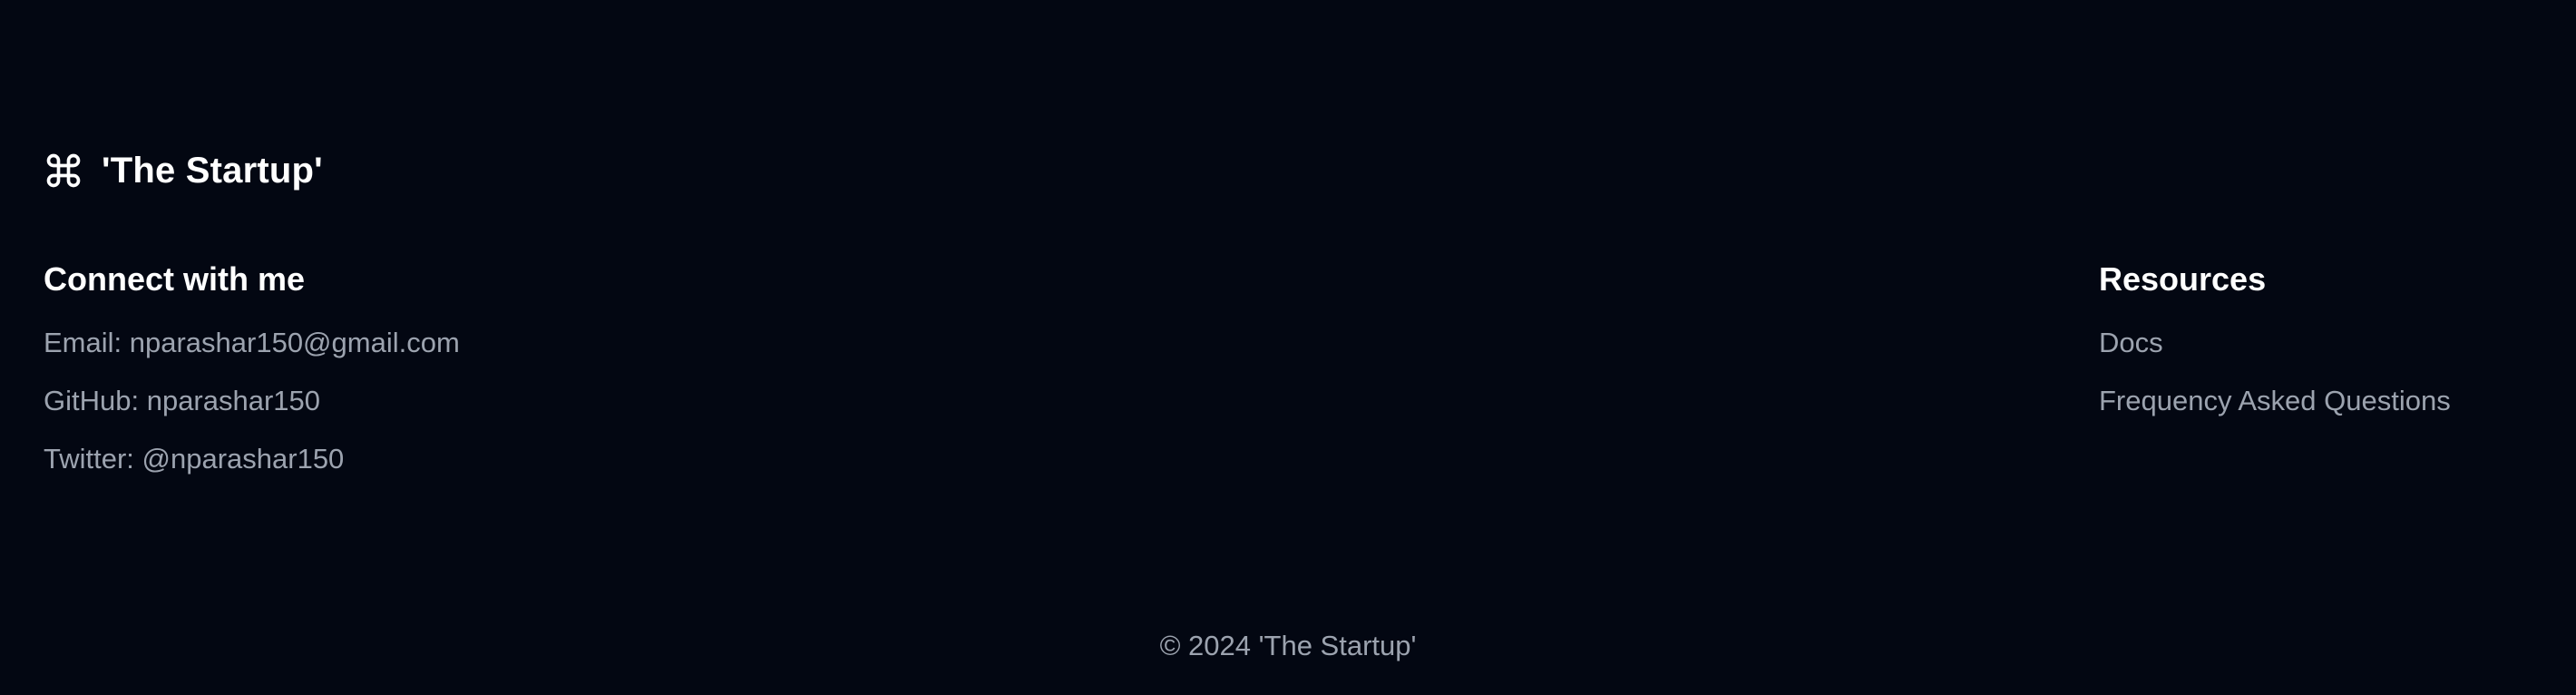 The width and height of the screenshot is (2576, 695). I want to click on github-link: GitHub: nparashar150, so click(182, 400).